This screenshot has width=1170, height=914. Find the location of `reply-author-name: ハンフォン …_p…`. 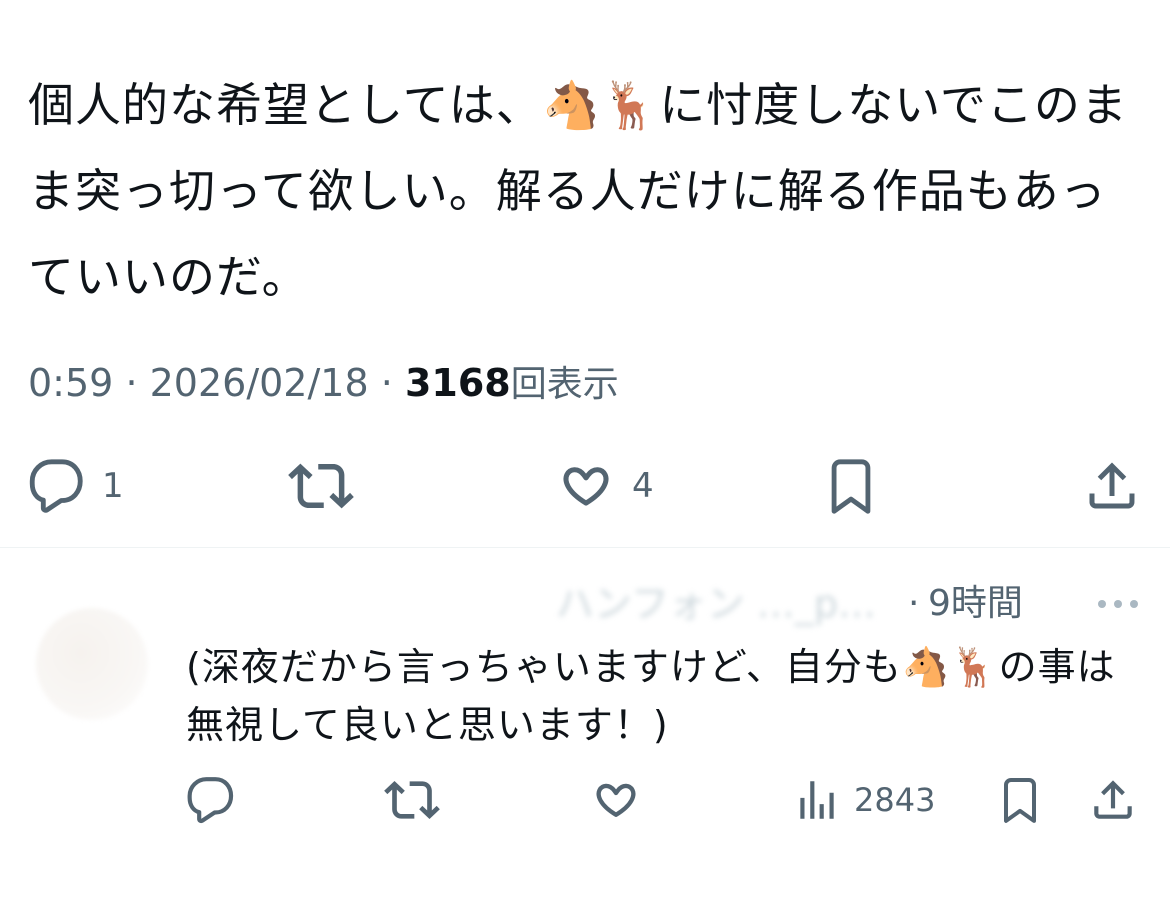

reply-author-name: ハンフォン …_p… is located at coordinates (531, 604).